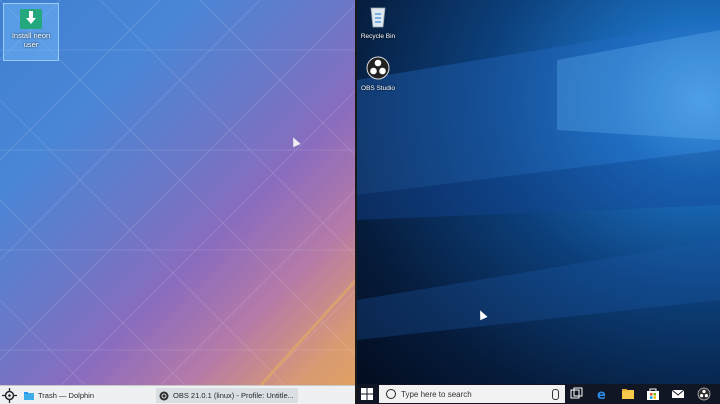 The width and height of the screenshot is (720, 404). Describe the element at coordinates (704, 394) in the screenshot. I see `obs-taskbar-icon` at that location.